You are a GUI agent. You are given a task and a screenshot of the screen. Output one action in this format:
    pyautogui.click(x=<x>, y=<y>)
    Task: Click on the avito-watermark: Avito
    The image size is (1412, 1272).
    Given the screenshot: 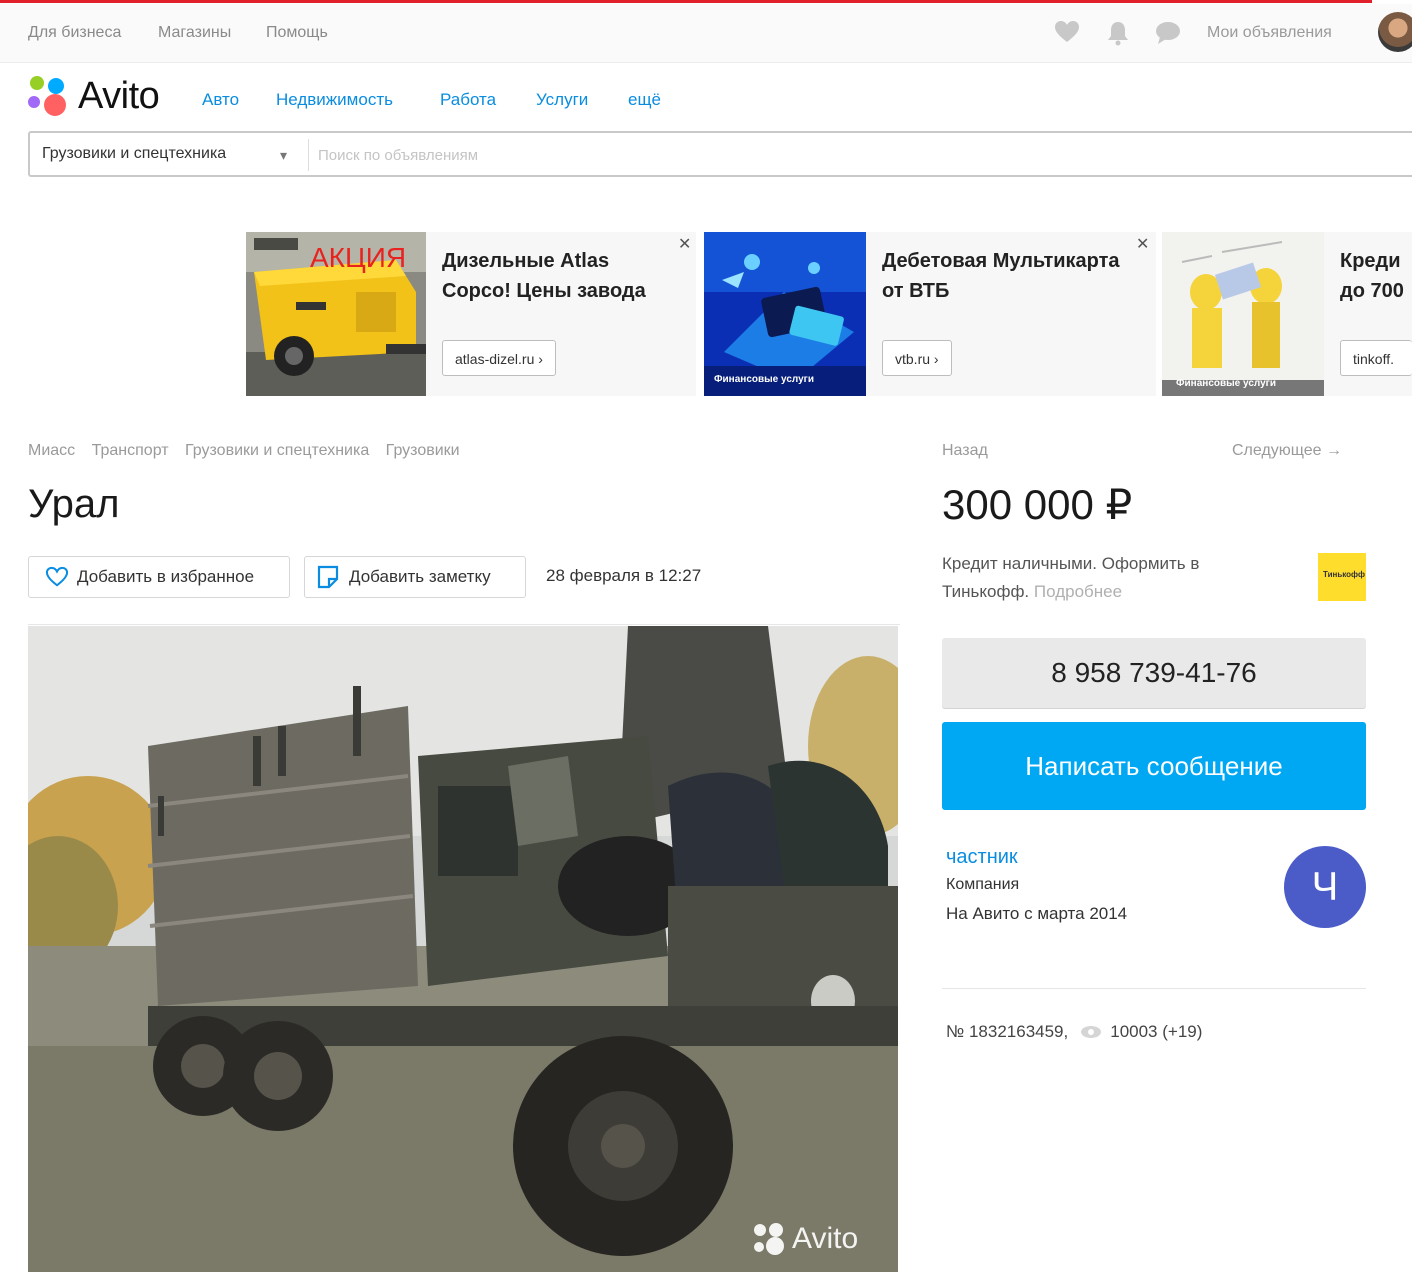 What is the action you would take?
    pyautogui.click(x=805, y=1239)
    